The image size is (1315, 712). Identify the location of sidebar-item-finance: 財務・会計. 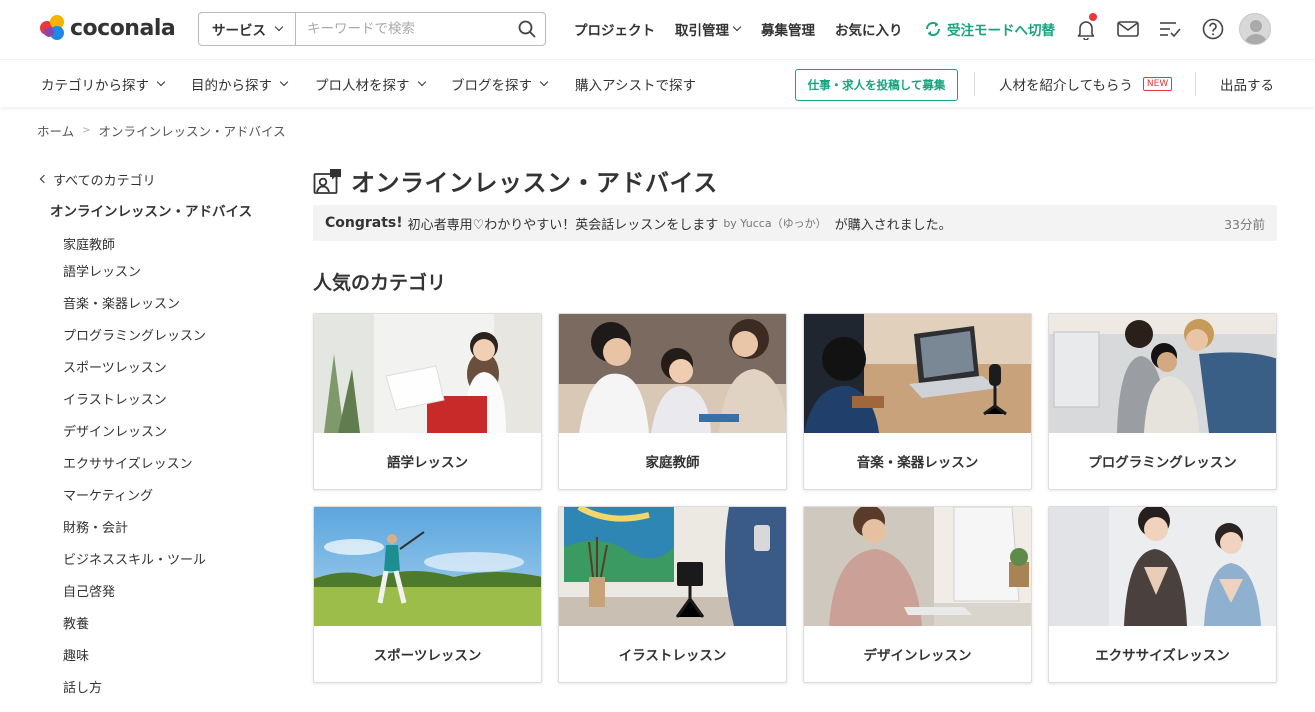
(170, 526).